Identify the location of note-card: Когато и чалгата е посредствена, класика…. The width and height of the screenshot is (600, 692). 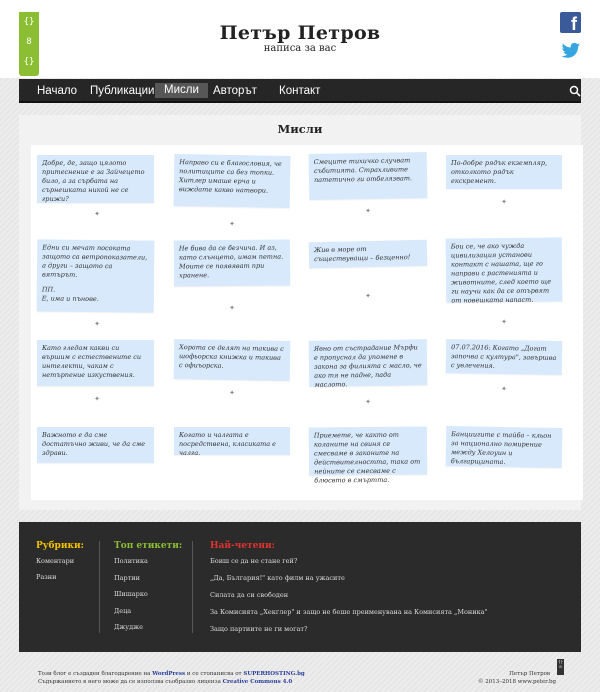
(232, 442).